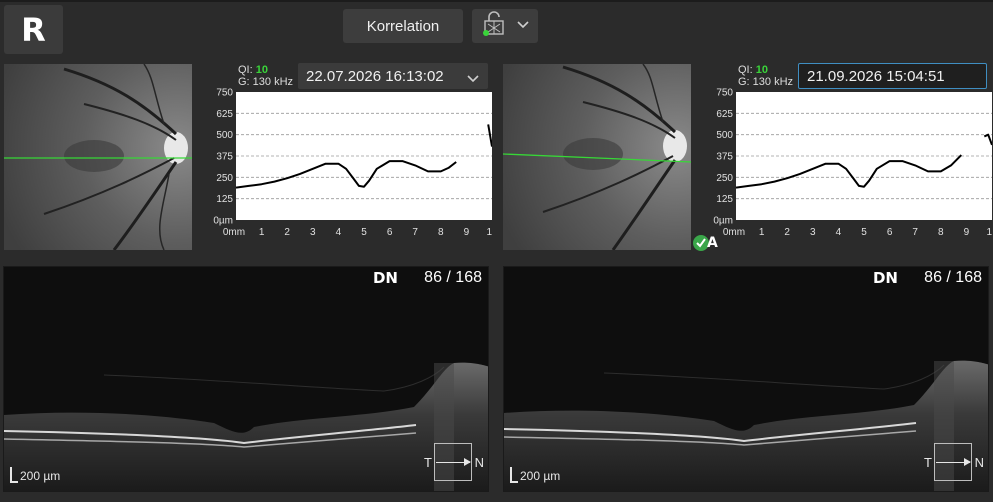  I want to click on exam-date-select-left: 22.07.2026 16:13:02, so click(393, 76).